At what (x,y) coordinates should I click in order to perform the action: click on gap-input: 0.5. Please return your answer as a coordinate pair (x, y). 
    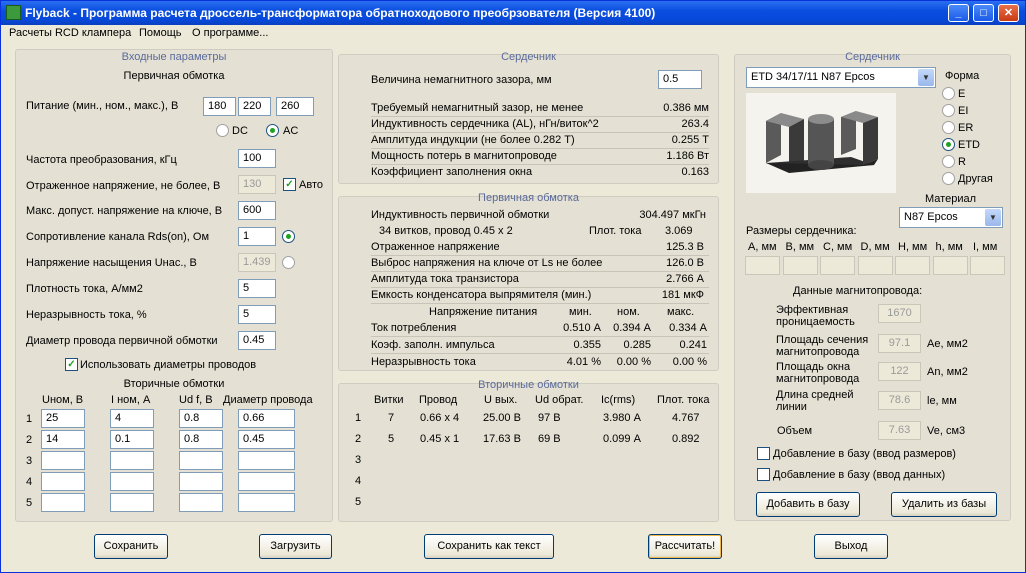
    Looking at the image, I should click on (680, 79).